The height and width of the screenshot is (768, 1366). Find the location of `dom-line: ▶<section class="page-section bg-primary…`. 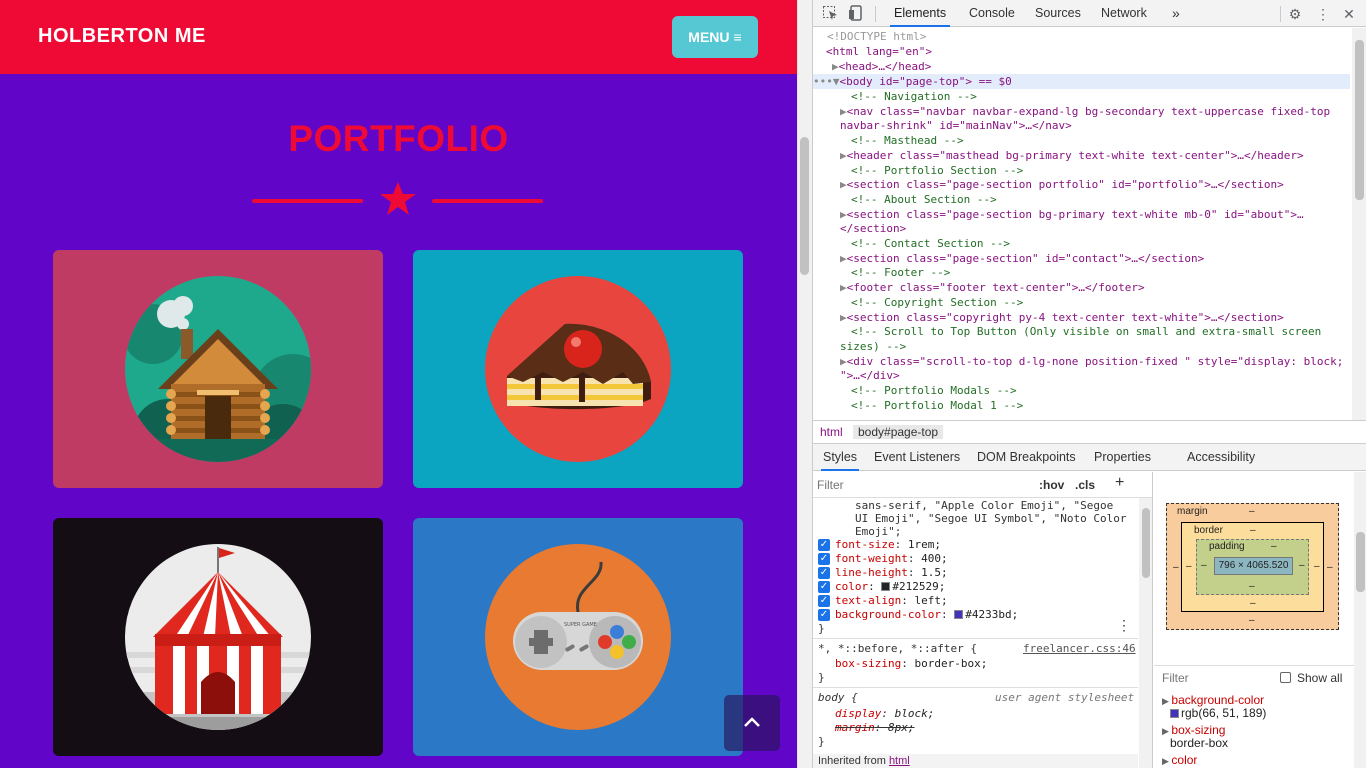

dom-line: ▶<section class="page-section bg-primary… is located at coordinates (1103, 214).